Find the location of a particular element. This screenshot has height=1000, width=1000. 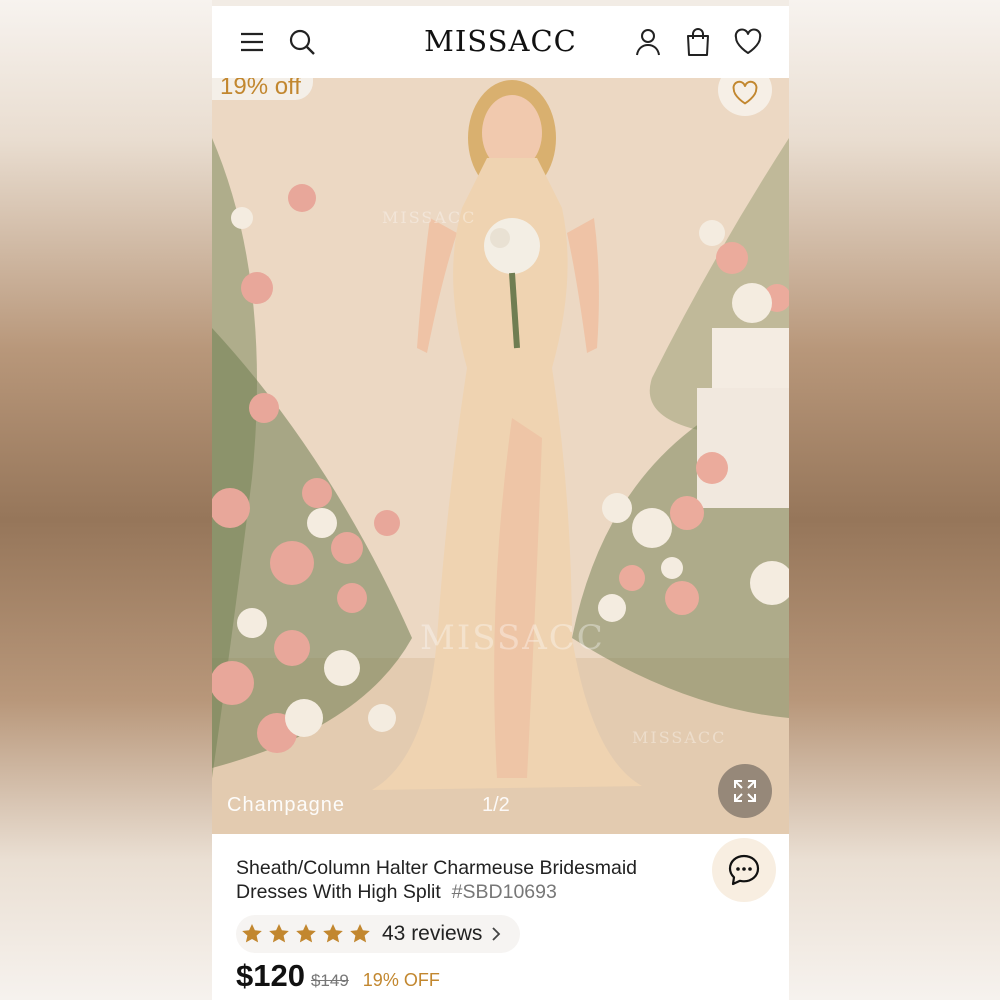

current-price: $120 is located at coordinates (270, 975).